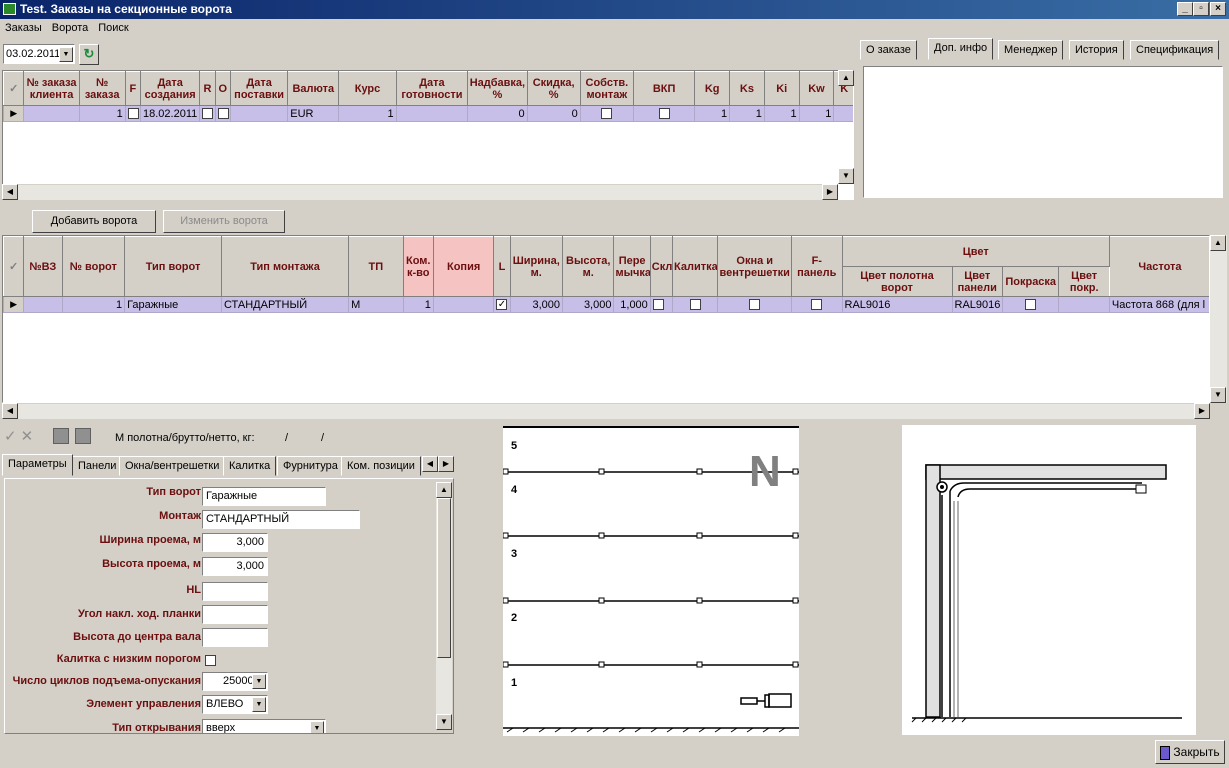 The width and height of the screenshot is (1229, 768). Describe the element at coordinates (94, 221) in the screenshot. I see `add-gate-button: Добавить ворота` at that location.